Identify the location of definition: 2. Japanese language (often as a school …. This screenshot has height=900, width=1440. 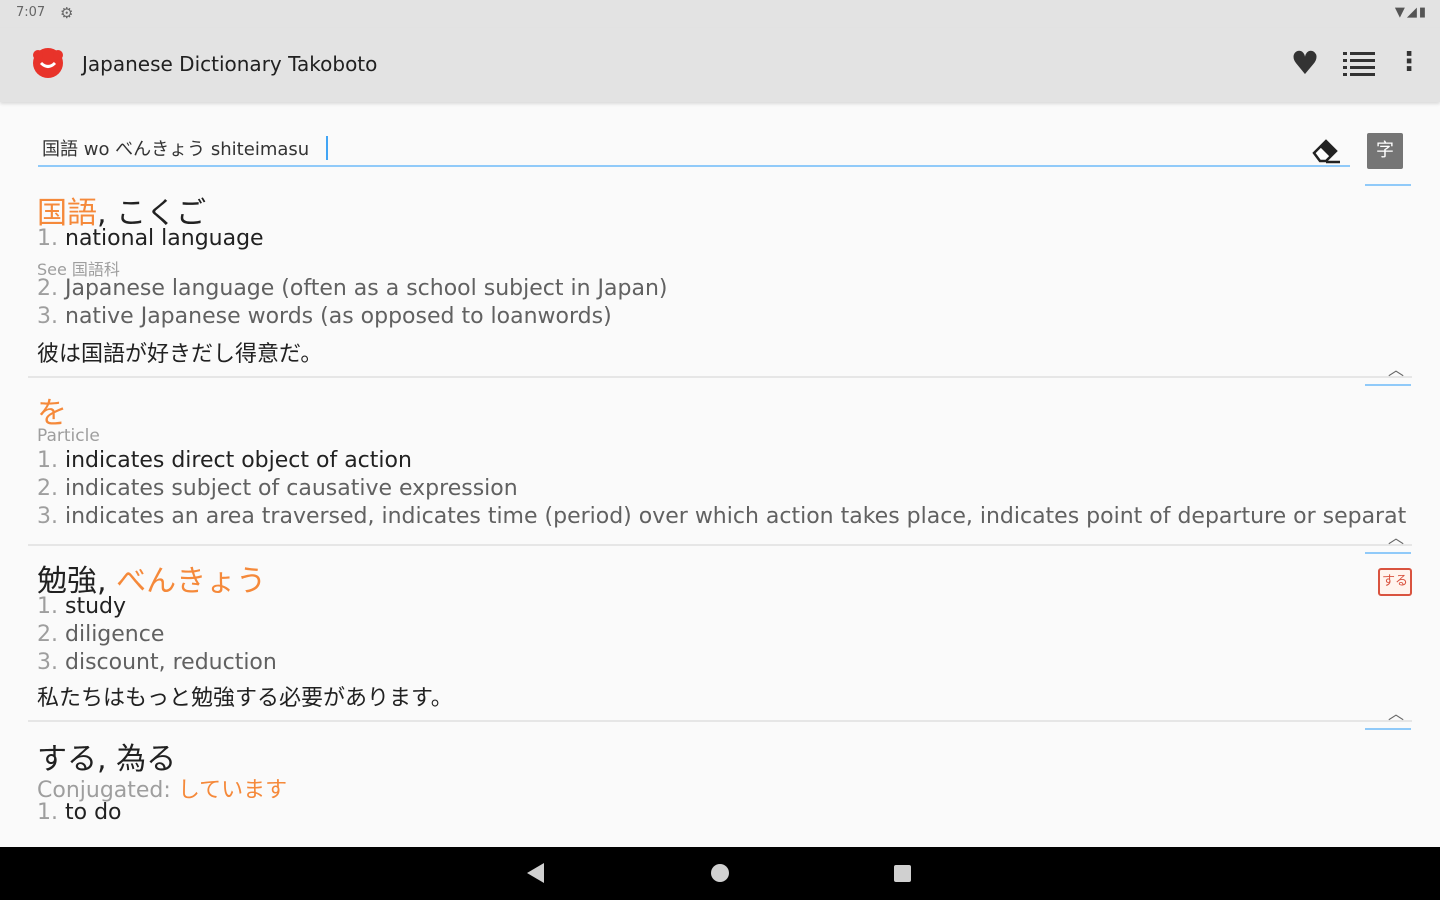
(352, 288).